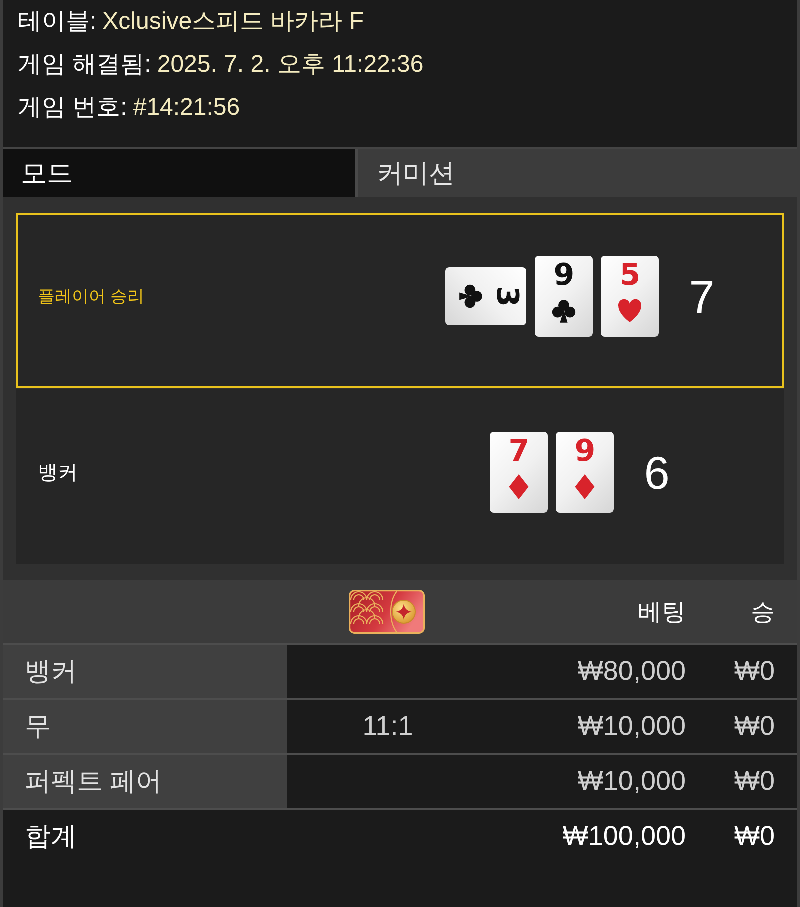  What do you see at coordinates (85, 64) in the screenshot?
I see `info-label: 게임 해결됨:` at bounding box center [85, 64].